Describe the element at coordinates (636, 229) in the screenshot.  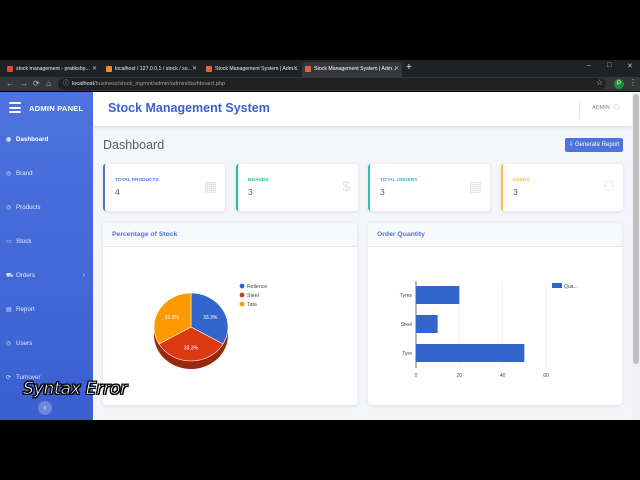
I see `scrollbar-thumb` at that location.